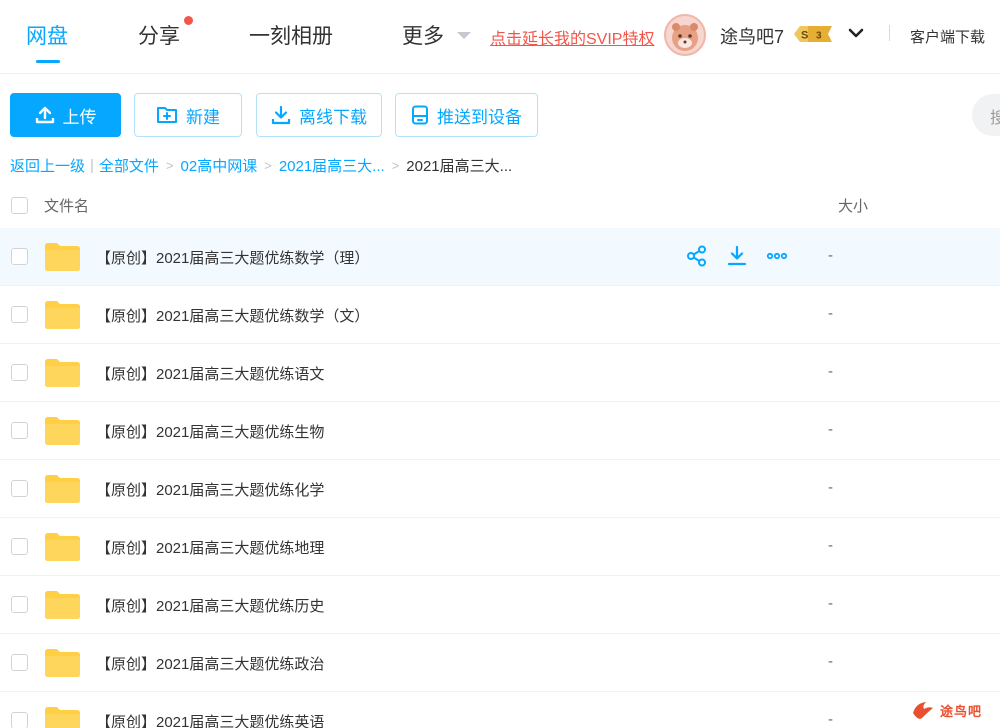  I want to click on table-row: 【原创】2021届高三大题优练政治 -, so click(500, 663).